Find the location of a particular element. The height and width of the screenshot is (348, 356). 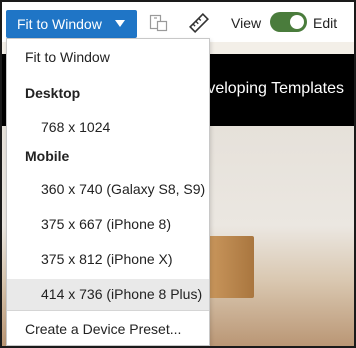

menu-item-fit-to-window: Fit to Window is located at coordinates (108, 57).